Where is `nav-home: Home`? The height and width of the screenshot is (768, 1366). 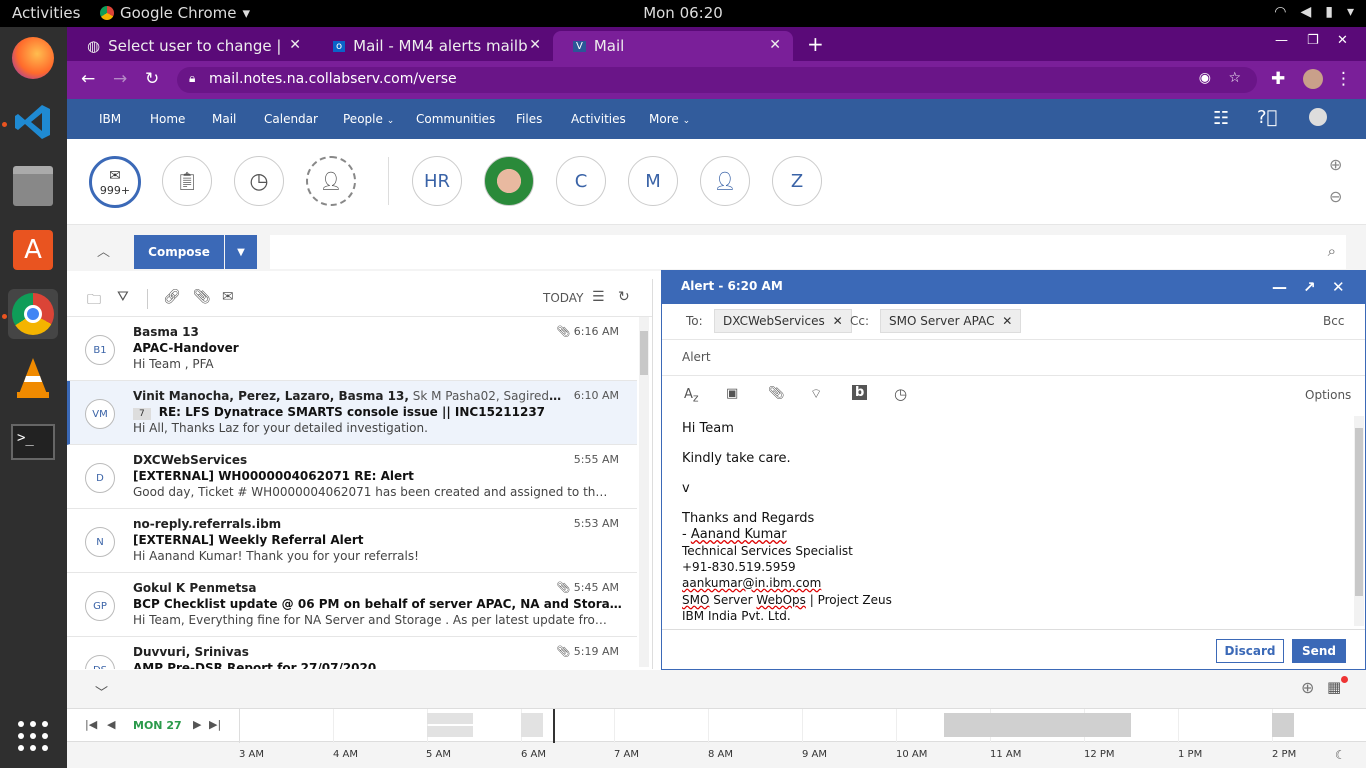 nav-home: Home is located at coordinates (167, 119).